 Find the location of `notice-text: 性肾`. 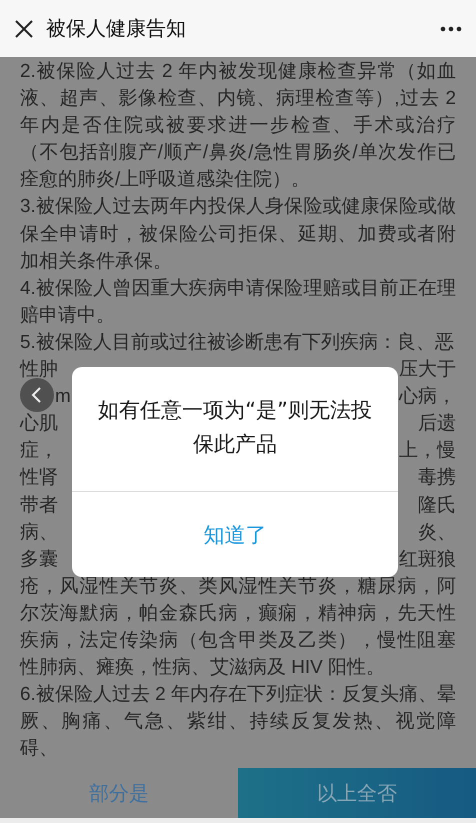

notice-text: 性肾 is located at coordinates (39, 478).